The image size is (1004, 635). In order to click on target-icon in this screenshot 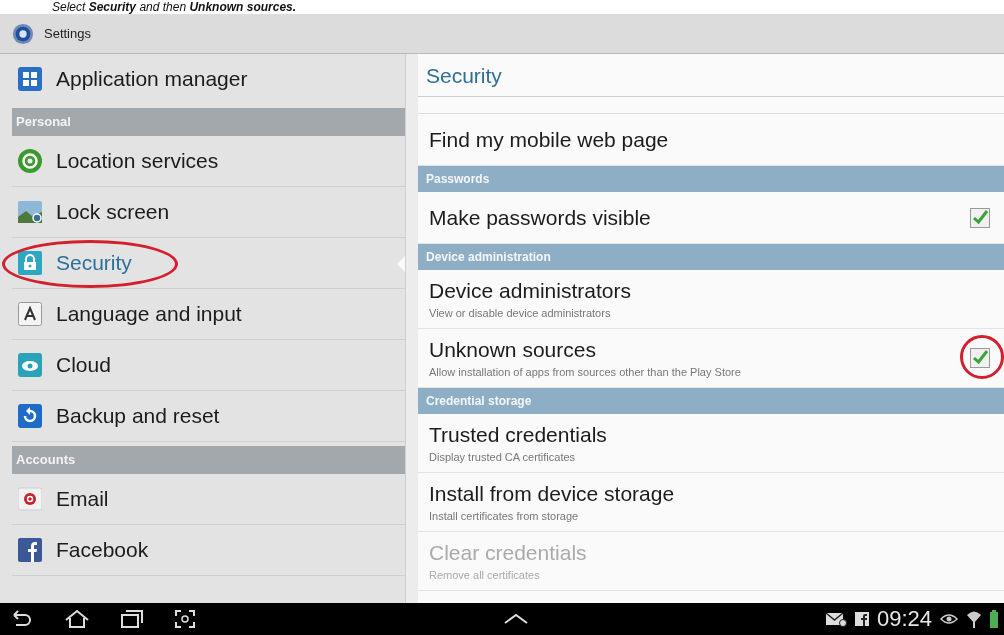, I will do `click(30, 161)`.